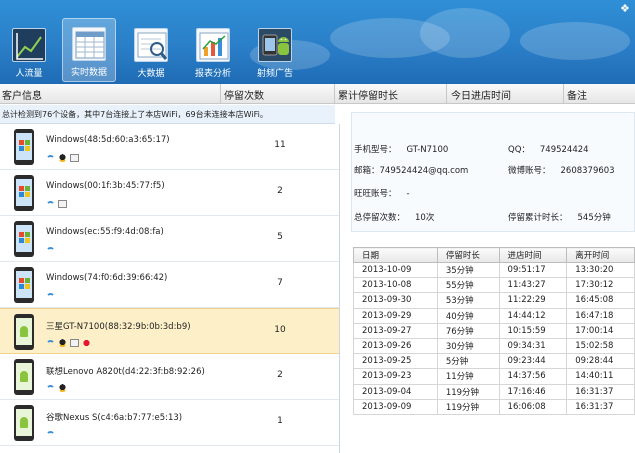  Describe the element at coordinates (107, 278) in the screenshot. I see `device-name: Windows(74:f0:6d:39:66:42)` at that location.